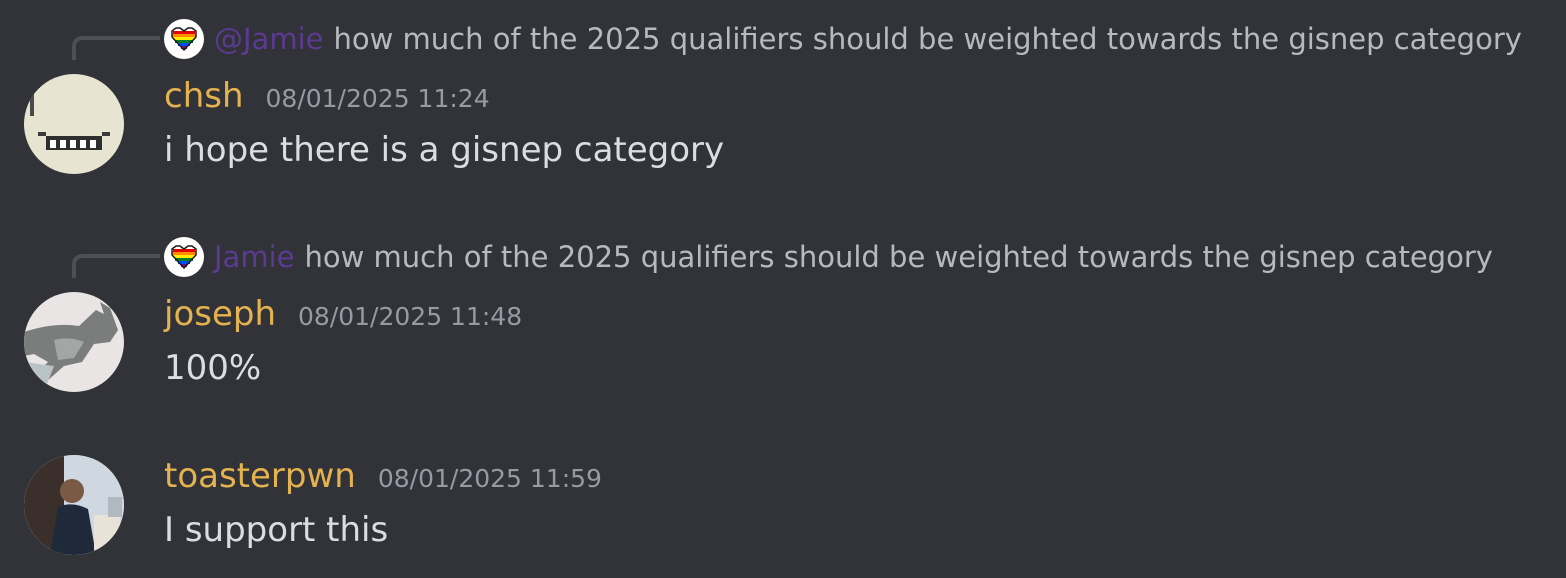 The width and height of the screenshot is (1566, 578). I want to click on timestamp: 08/01/2025 11:48, so click(410, 316).